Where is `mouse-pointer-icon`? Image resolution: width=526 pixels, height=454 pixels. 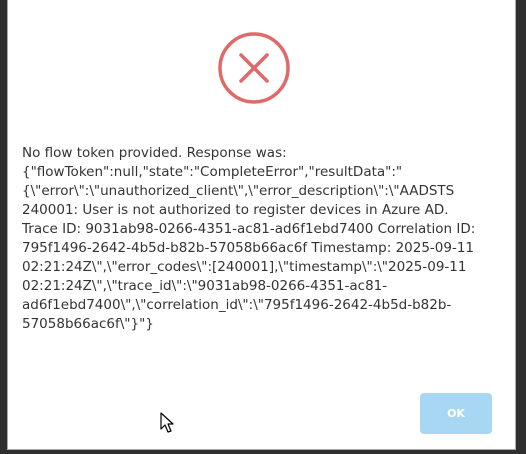
mouse-pointer-icon is located at coordinates (168, 423).